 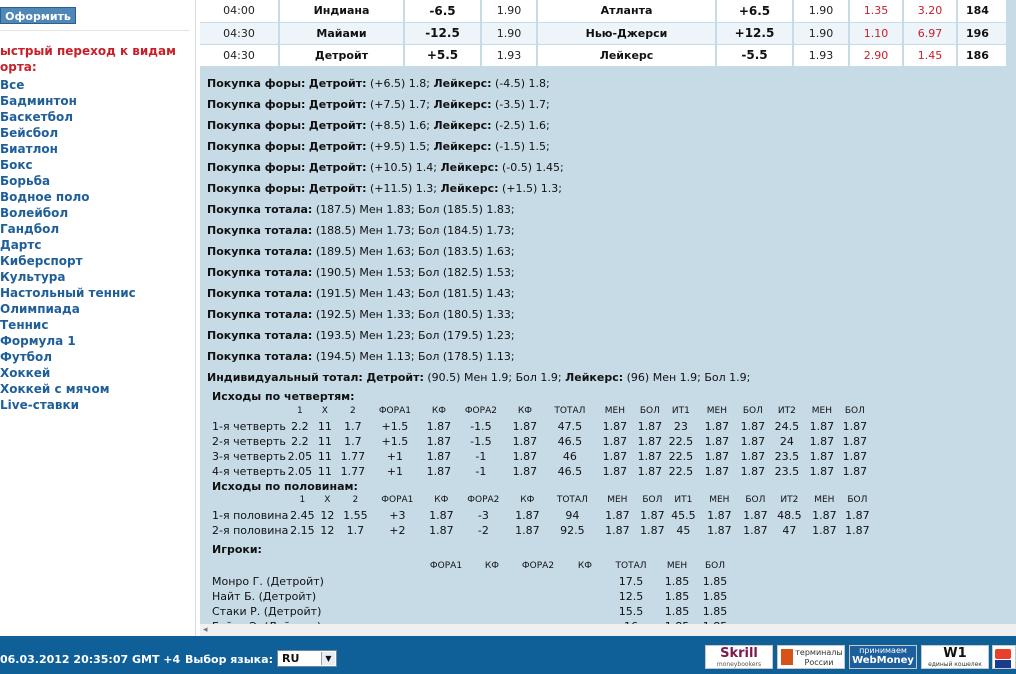 I want to click on sport-link: Баскетбол, so click(x=68, y=117).